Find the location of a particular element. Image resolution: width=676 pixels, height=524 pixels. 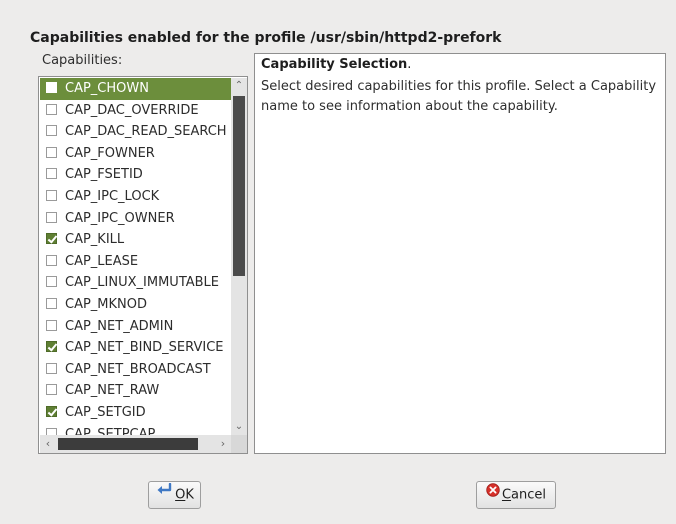

capability-row: CAP_NET_BROADCAST is located at coordinates (135, 370).